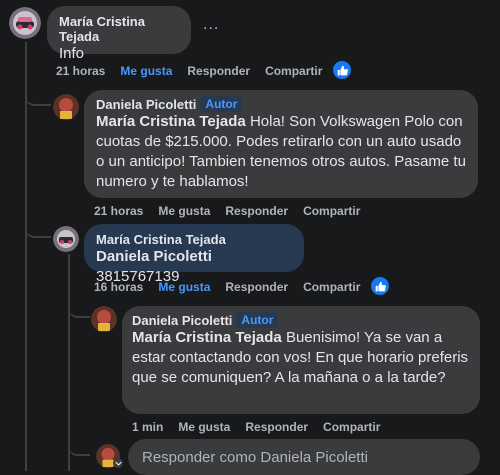 The width and height of the screenshot is (500, 475). Describe the element at coordinates (147, 427) in the screenshot. I see `timestamp: 1 min` at that location.